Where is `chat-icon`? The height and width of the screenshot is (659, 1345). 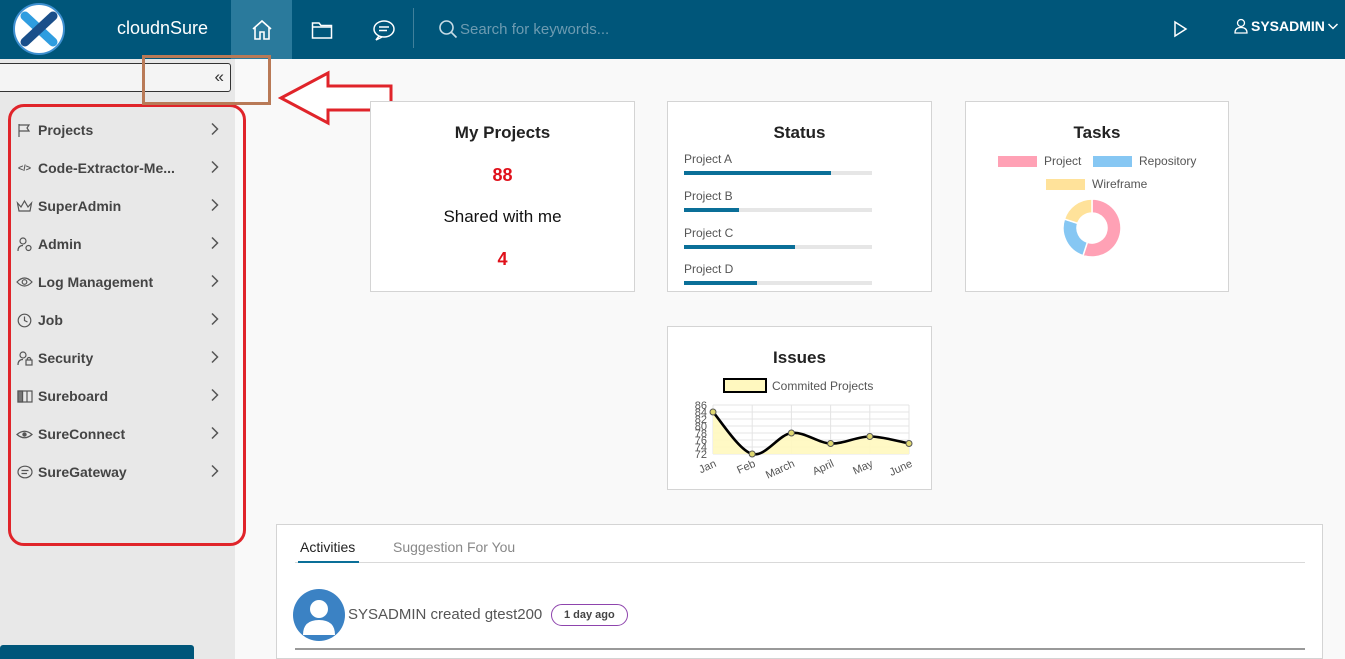
chat-icon is located at coordinates (384, 30).